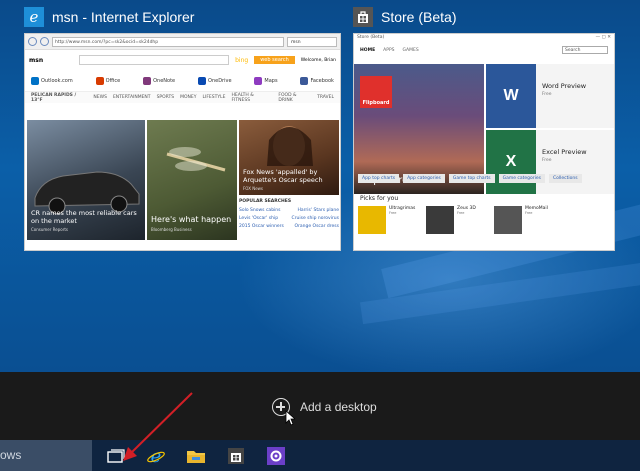  What do you see at coordinates (166, 97) in the screenshot?
I see `nav-sports: SPORTS` at bounding box center [166, 97].